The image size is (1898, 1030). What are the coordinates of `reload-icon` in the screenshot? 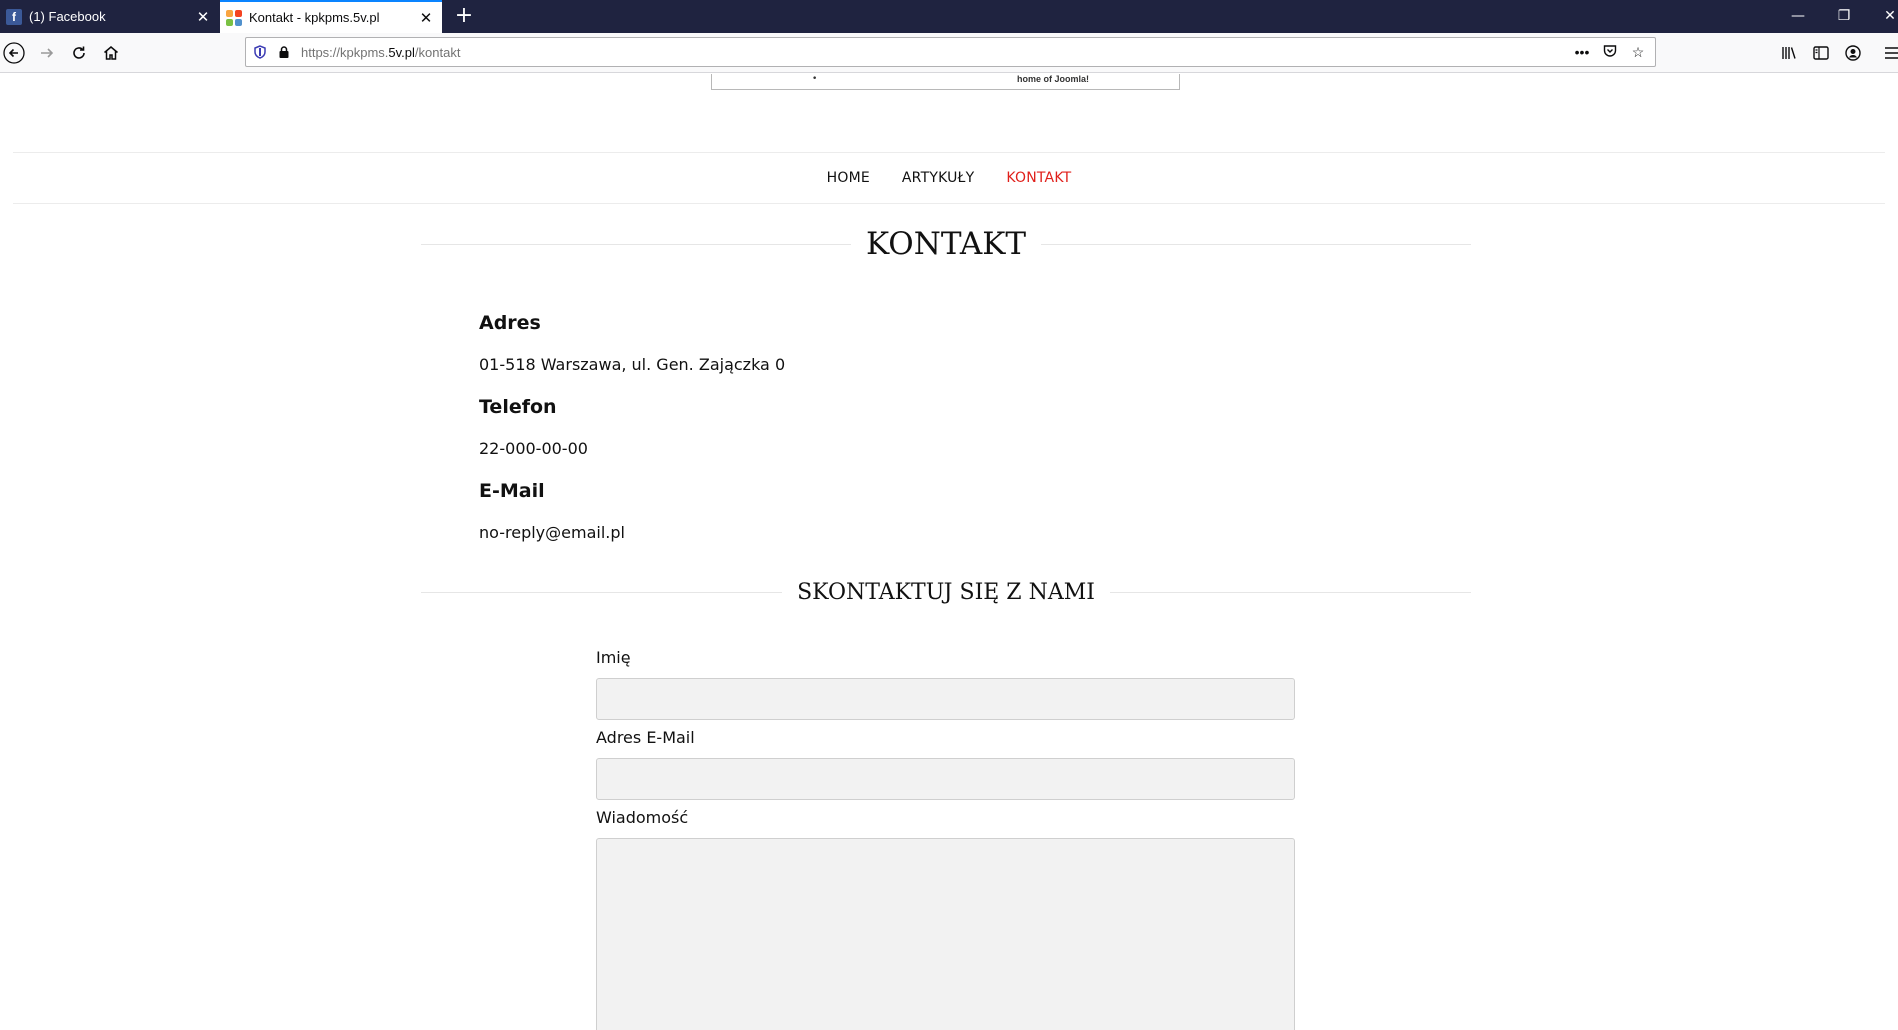 It's located at (79, 52).